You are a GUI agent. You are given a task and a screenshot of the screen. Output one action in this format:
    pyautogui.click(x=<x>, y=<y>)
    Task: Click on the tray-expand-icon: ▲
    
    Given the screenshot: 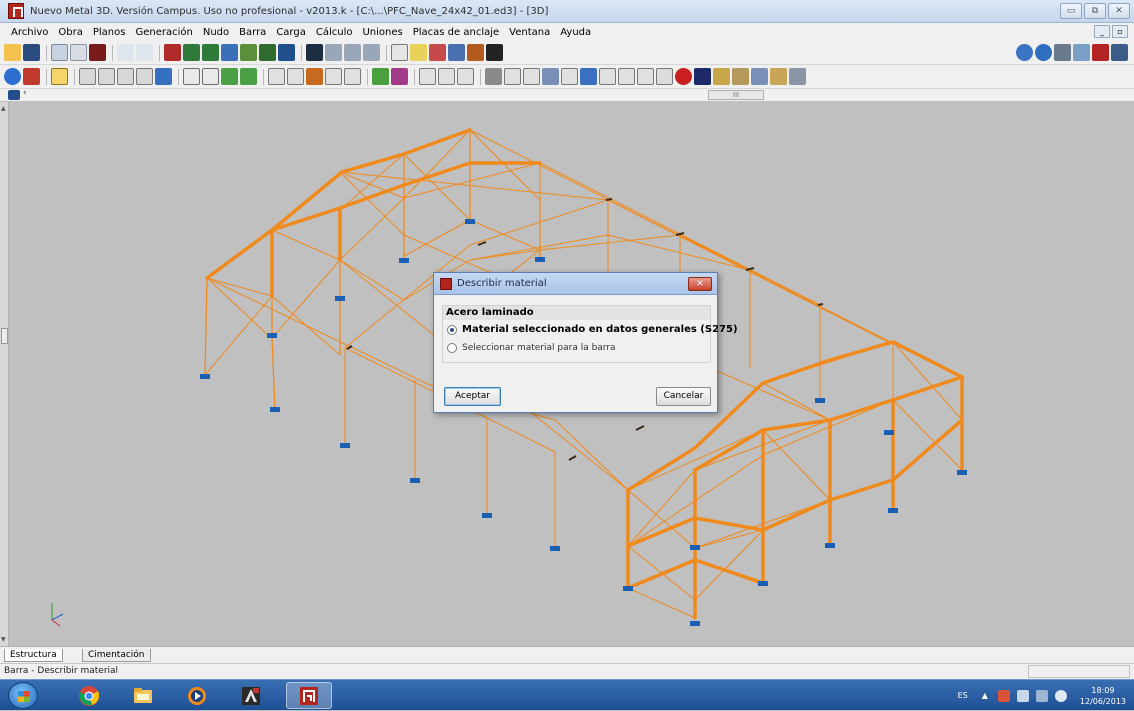 What is the action you would take?
    pyautogui.click(x=985, y=695)
    